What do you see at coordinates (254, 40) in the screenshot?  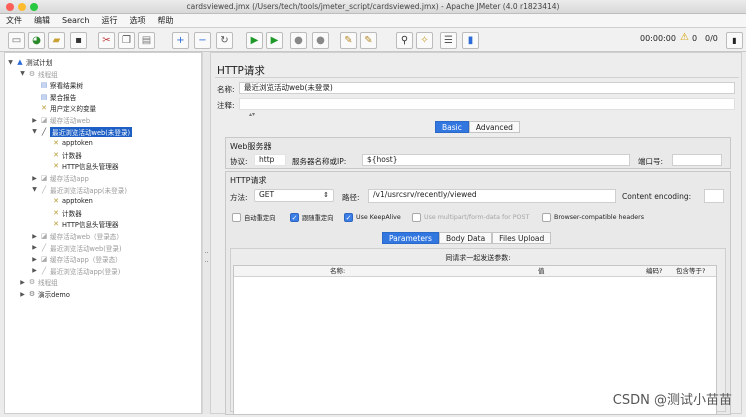 I see `start-icon: ▶` at bounding box center [254, 40].